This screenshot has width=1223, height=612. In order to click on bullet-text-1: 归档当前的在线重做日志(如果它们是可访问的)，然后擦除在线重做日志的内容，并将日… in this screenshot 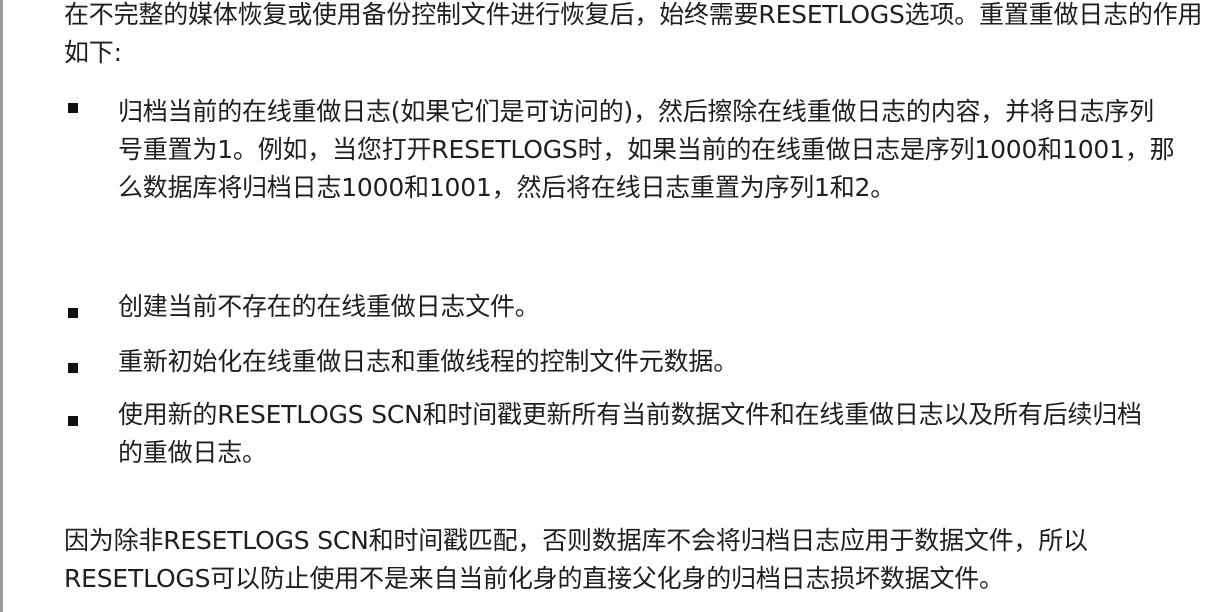, I will do `click(646, 149)`.